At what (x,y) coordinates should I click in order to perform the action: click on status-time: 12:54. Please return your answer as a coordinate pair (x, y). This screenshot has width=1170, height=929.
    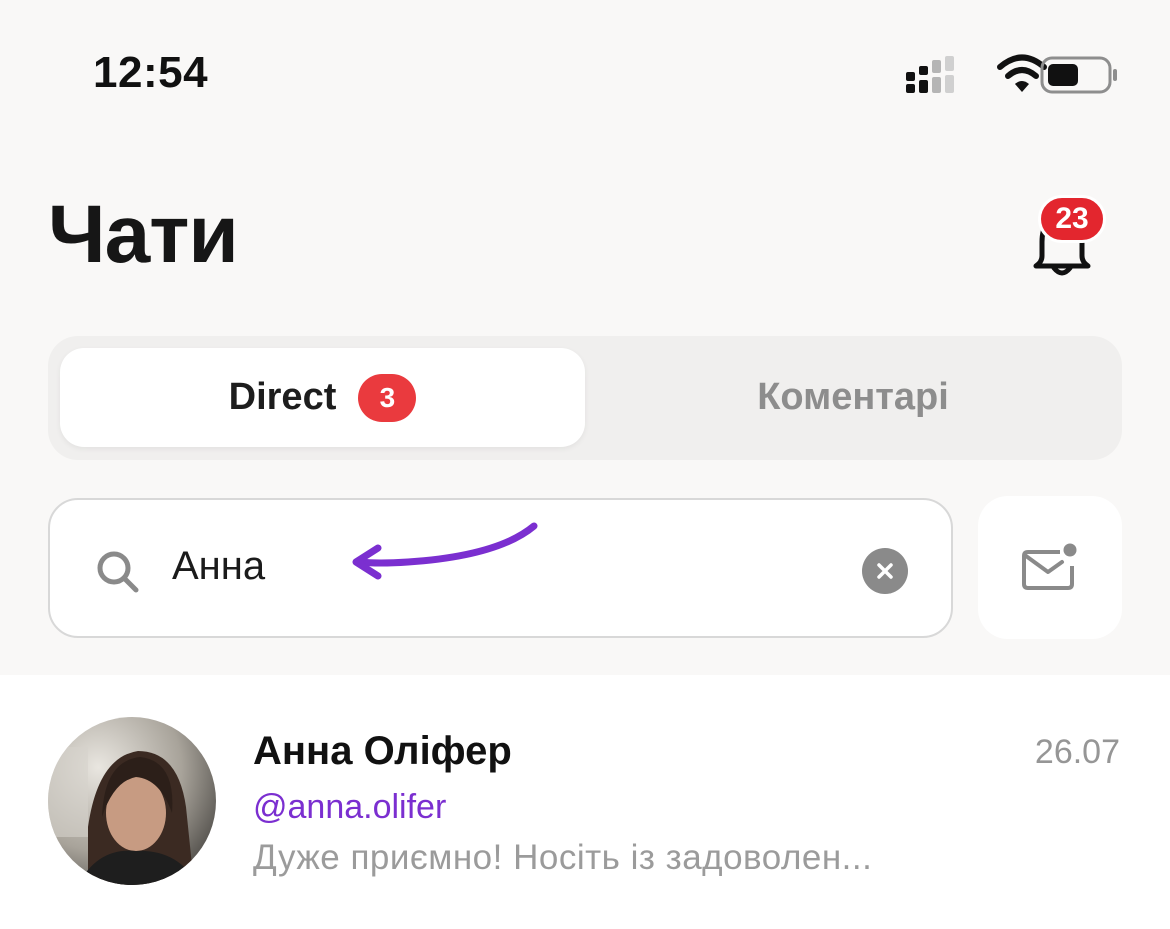
    Looking at the image, I should click on (151, 72).